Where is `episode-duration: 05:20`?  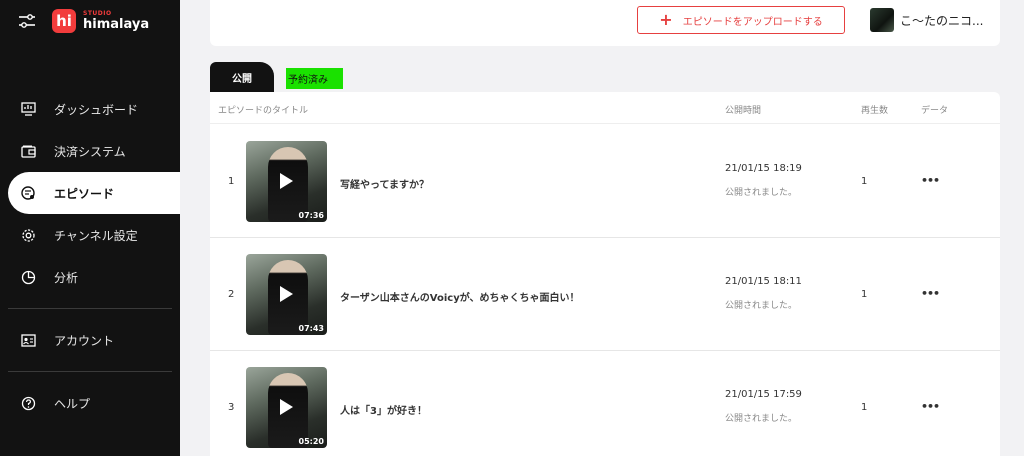
episode-duration: 05:20 is located at coordinates (311, 441).